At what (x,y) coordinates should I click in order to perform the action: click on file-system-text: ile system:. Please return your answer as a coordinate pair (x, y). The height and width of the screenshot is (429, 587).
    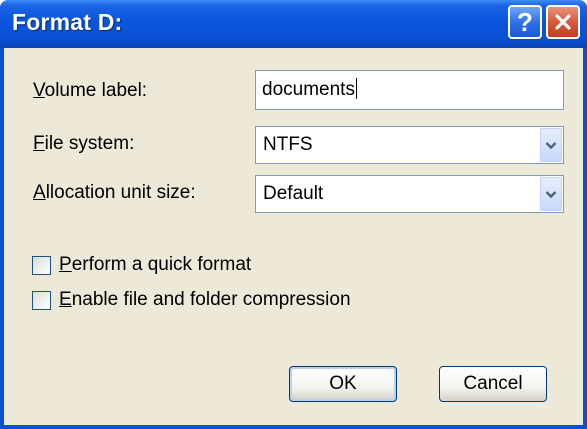
    Looking at the image, I should click on (89, 143).